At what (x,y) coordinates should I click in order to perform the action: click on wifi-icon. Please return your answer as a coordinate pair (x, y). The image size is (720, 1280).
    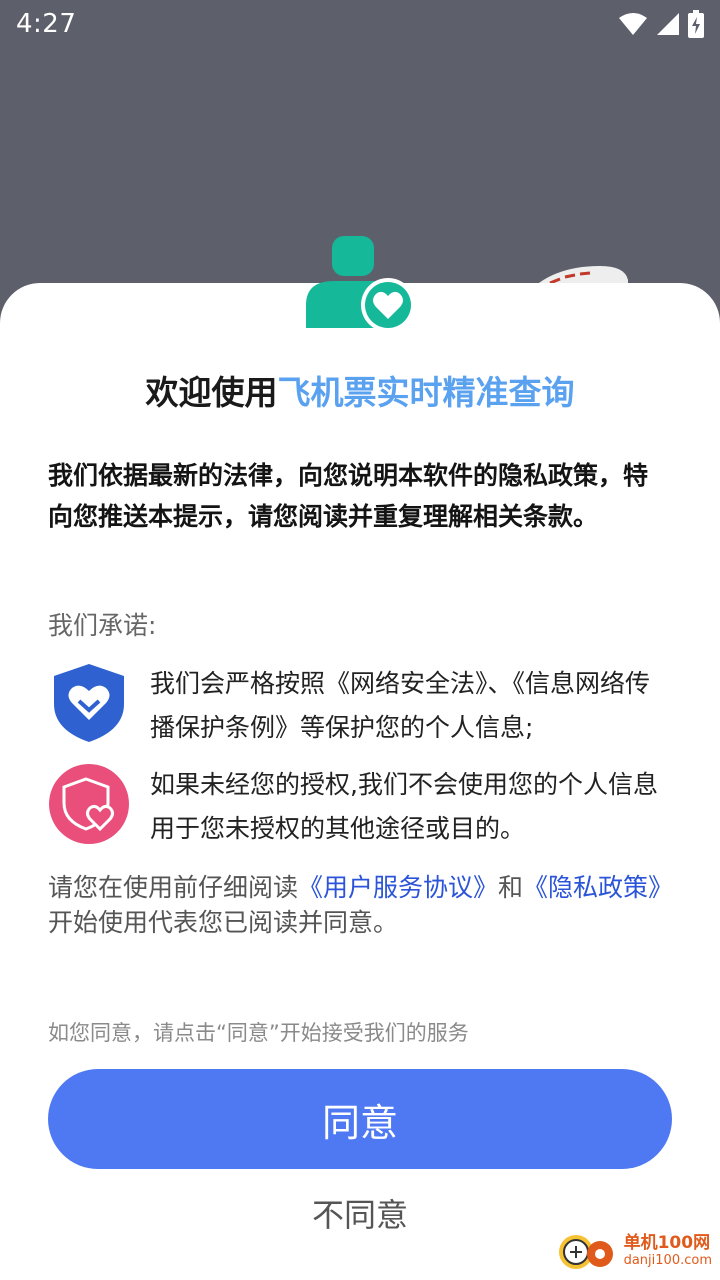
    Looking at the image, I should click on (633, 24).